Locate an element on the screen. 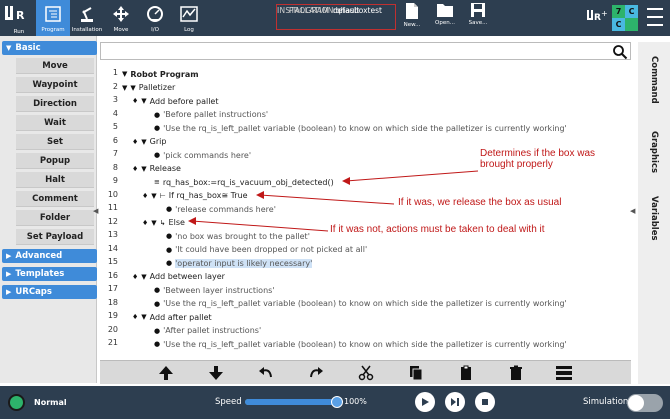 Image resolution: width=670 pixels, height=419 pixels. collapse-left-arrow-icon: ◀ is located at coordinates (95, 211).